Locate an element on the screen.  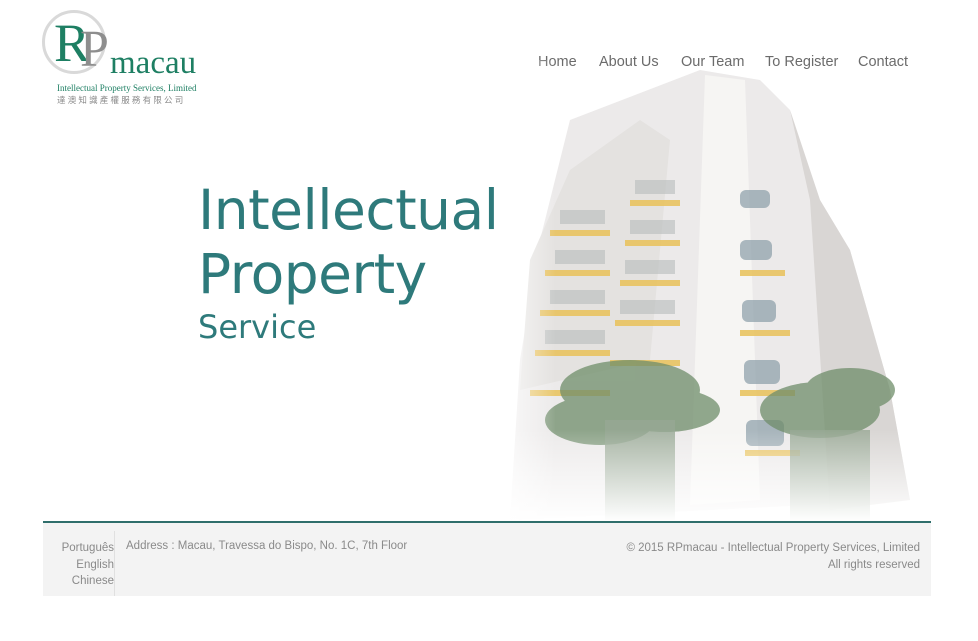
hero-title: Intellectual Property is located at coordinates (348, 242).